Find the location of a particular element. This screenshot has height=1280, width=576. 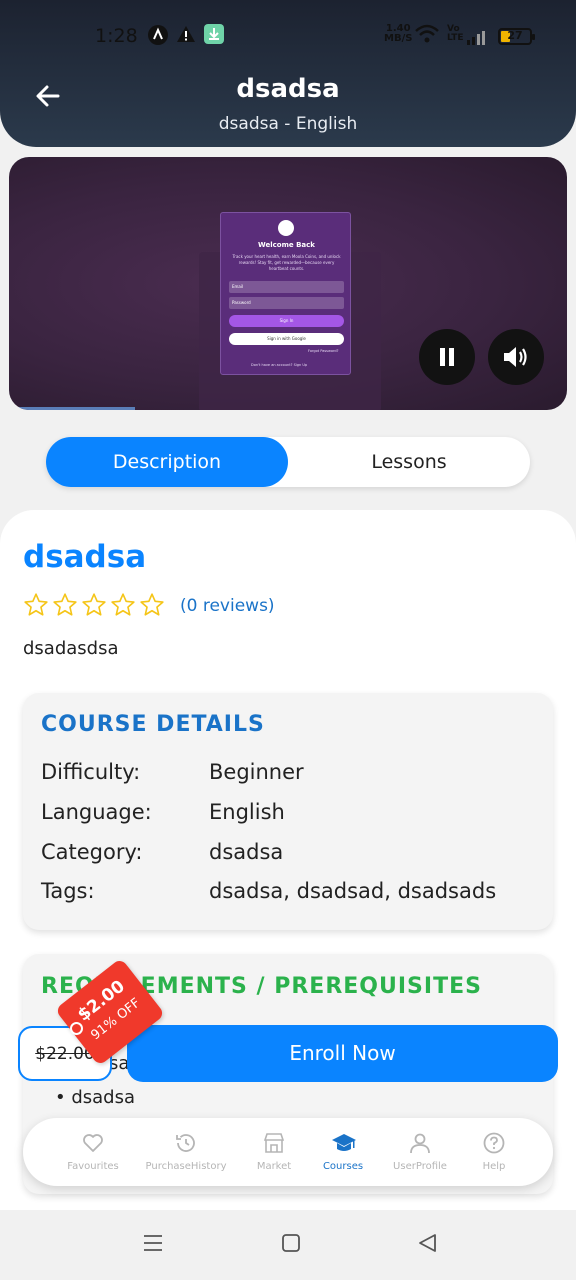

nav-label: Courses is located at coordinates (343, 1166).